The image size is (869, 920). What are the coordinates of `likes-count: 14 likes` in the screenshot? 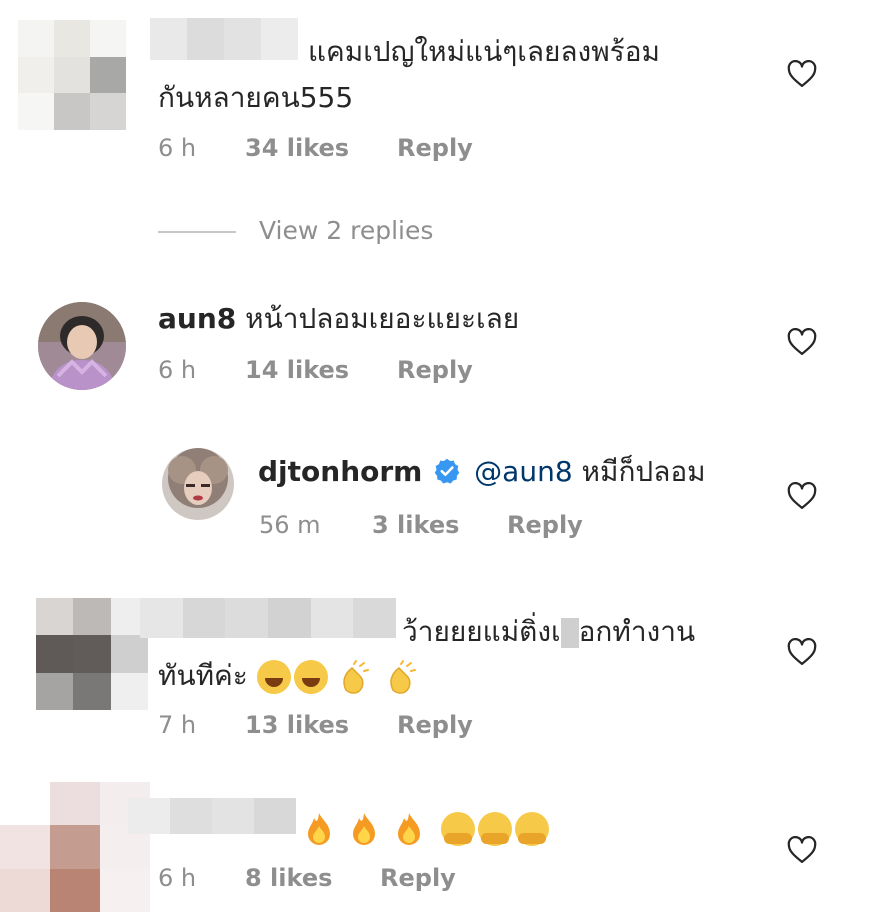 It's located at (297, 370).